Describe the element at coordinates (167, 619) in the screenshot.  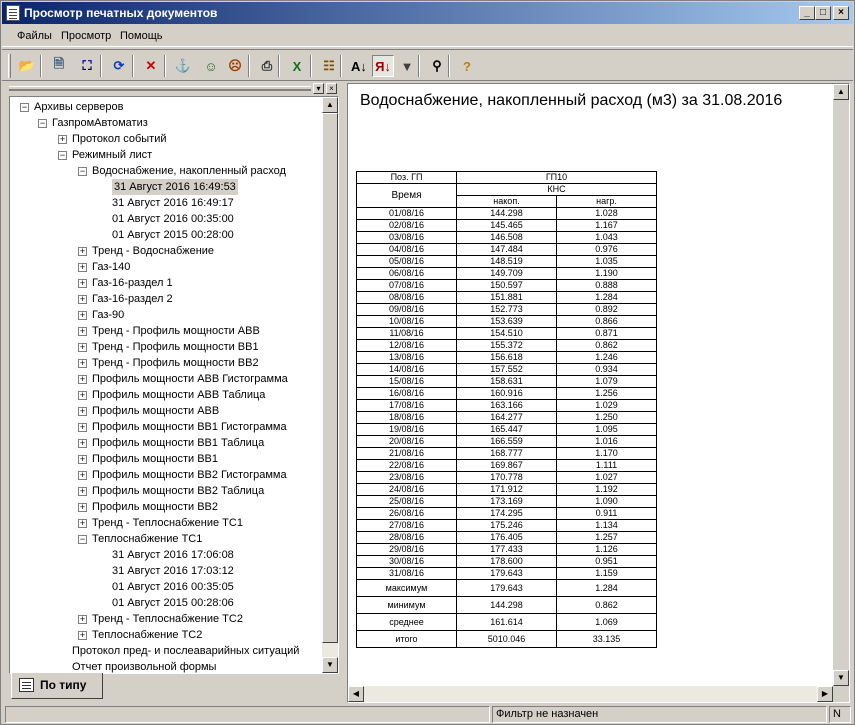
I see `tree-node: Тренд - Теплоснабжение ТС2` at that location.